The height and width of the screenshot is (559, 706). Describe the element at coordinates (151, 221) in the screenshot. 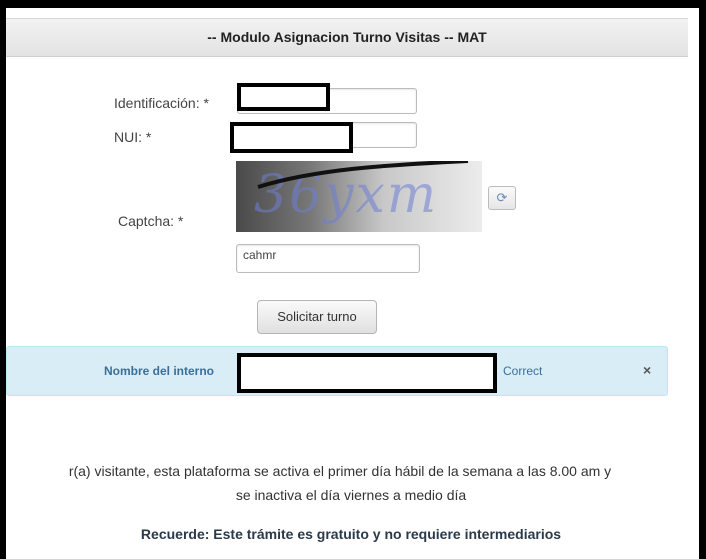

I see `captcha-label: Captcha: *` at that location.